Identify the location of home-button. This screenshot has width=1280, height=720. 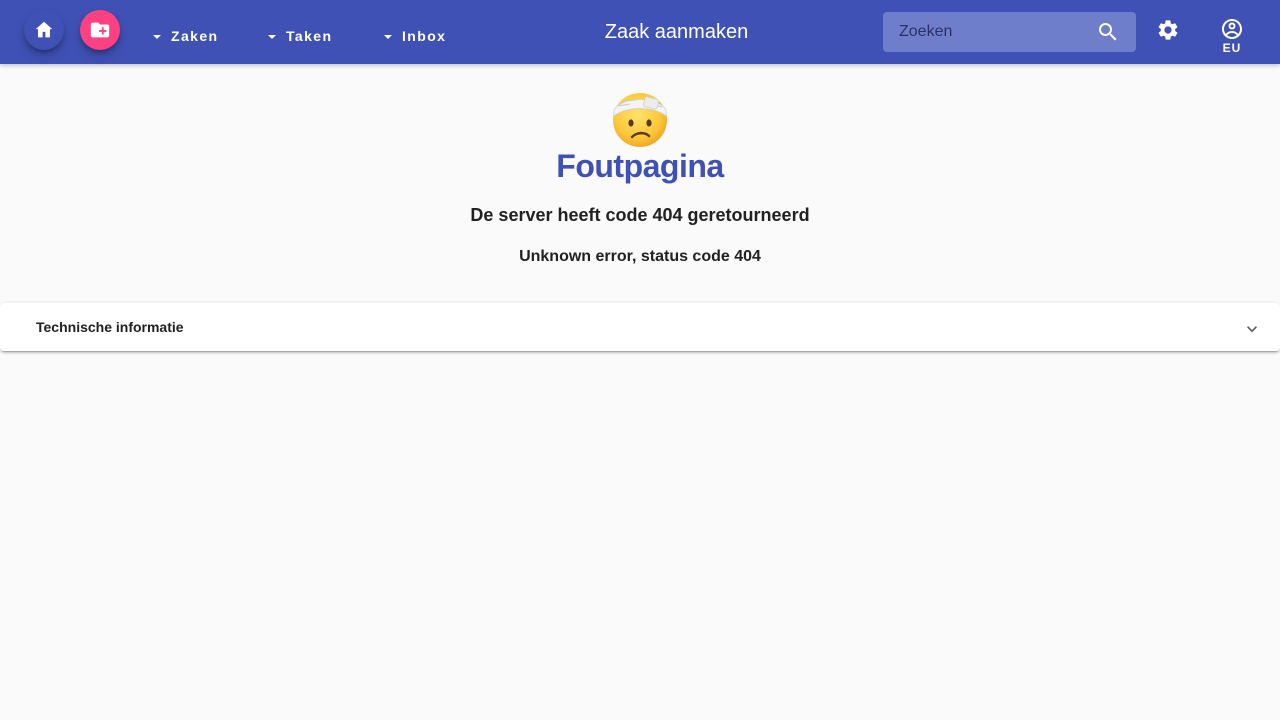
(44, 30).